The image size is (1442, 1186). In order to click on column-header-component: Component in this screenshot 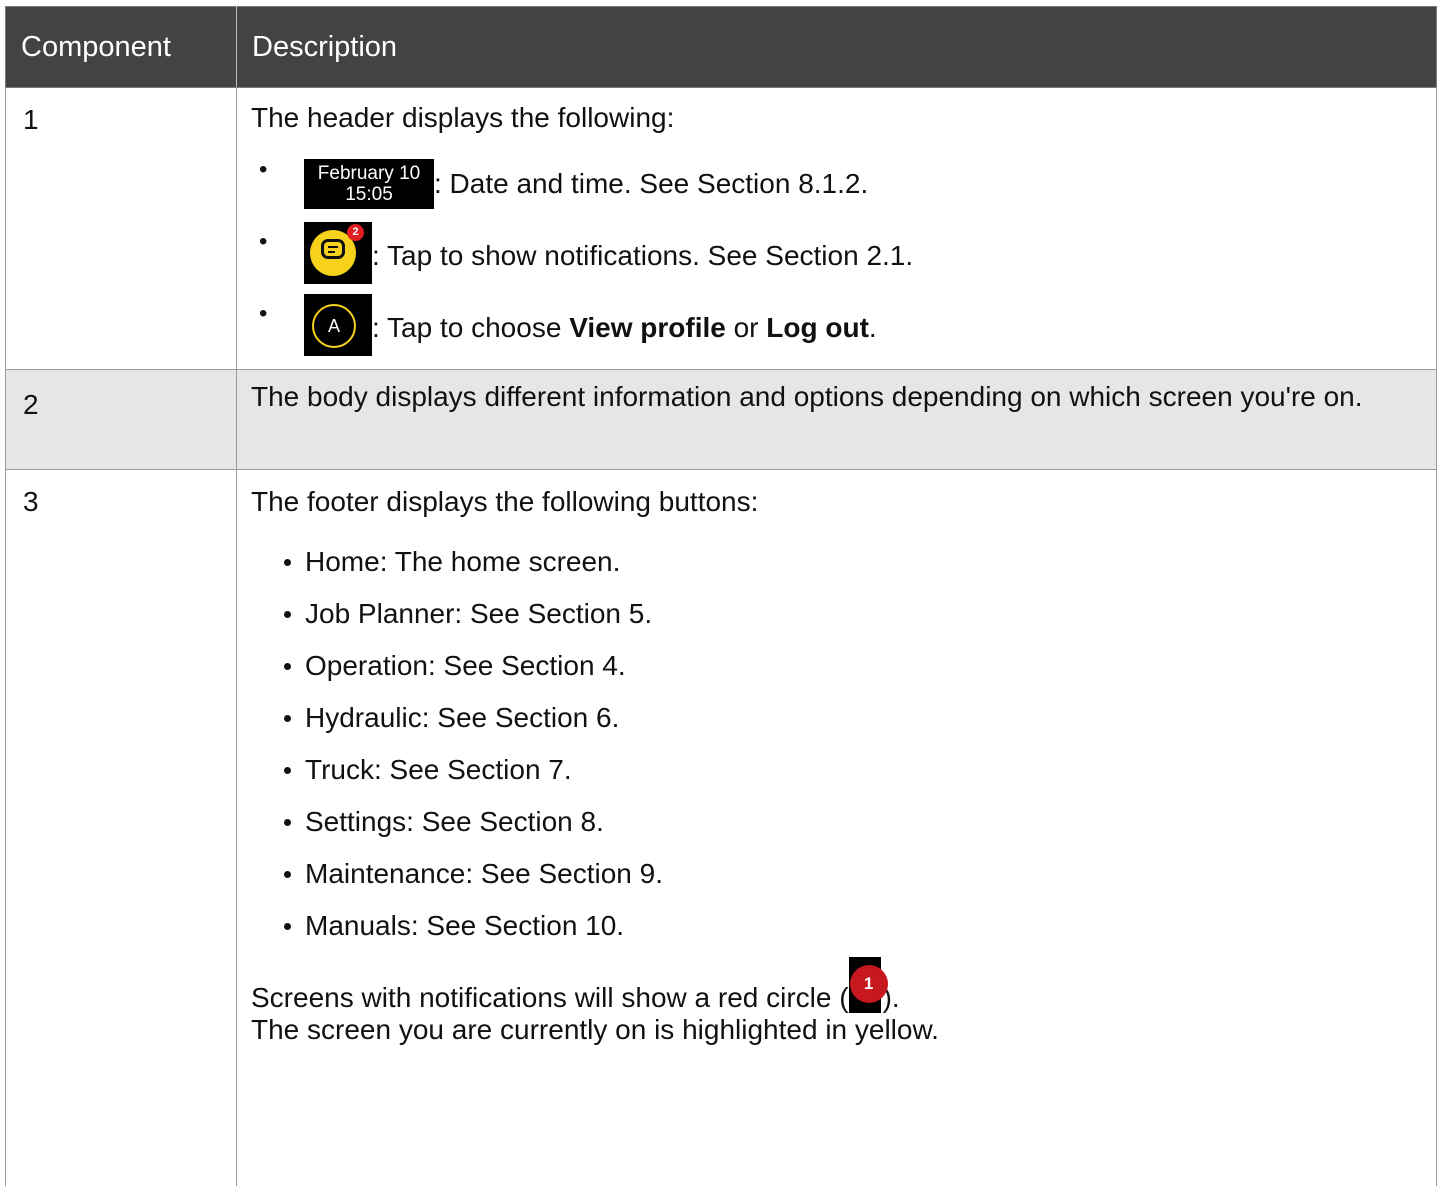, I will do `click(121, 47)`.